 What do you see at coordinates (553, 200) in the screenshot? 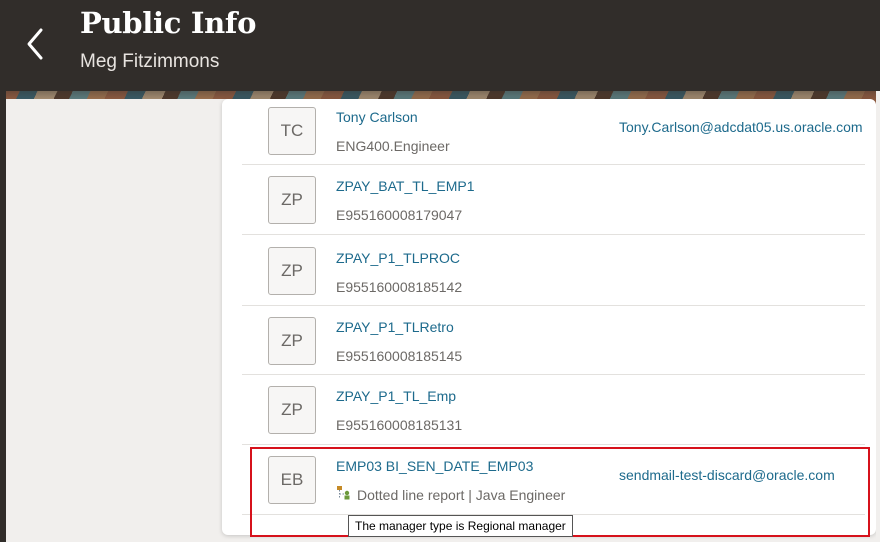
I see `list-item: ZP ZPAY_BAT_TL_EMP1 E955160008179047` at bounding box center [553, 200].